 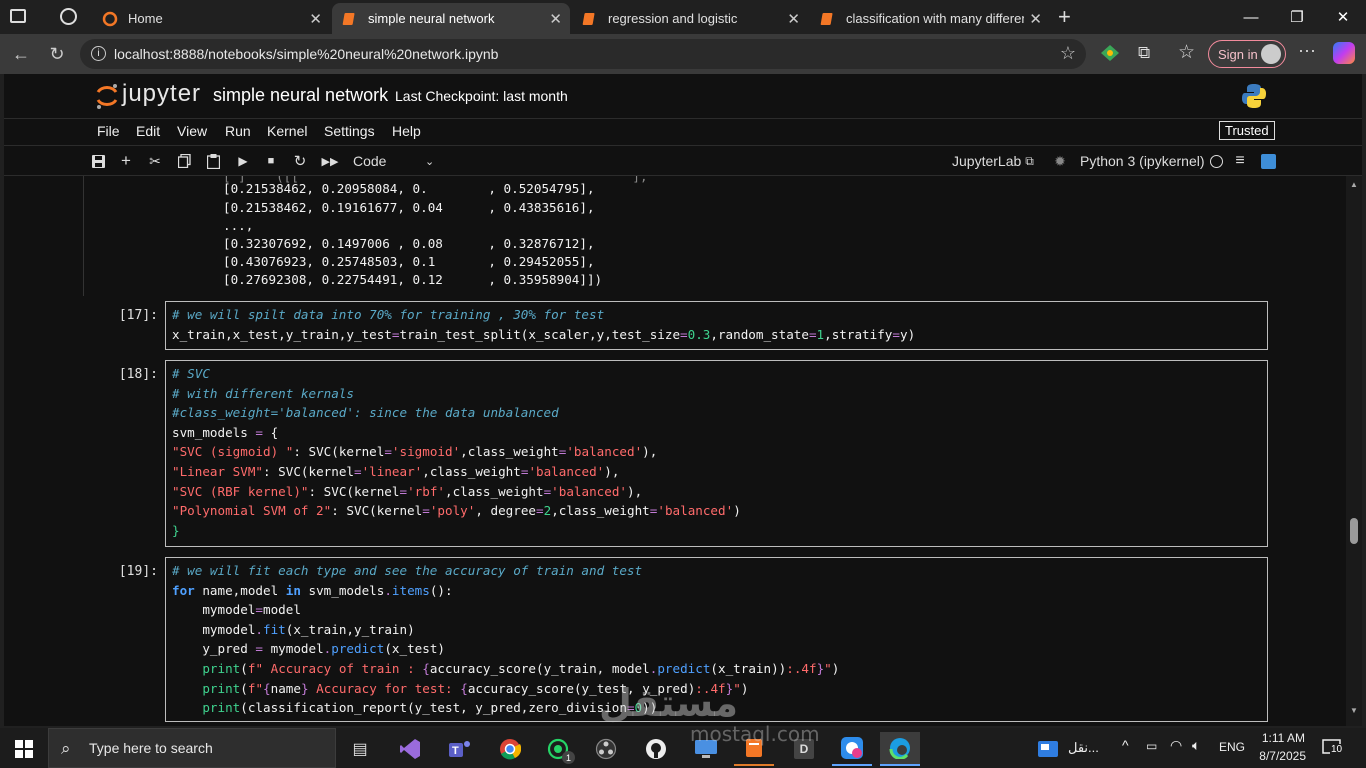 What do you see at coordinates (1307, 50) in the screenshot?
I see `more-options-icon: ···` at bounding box center [1307, 50].